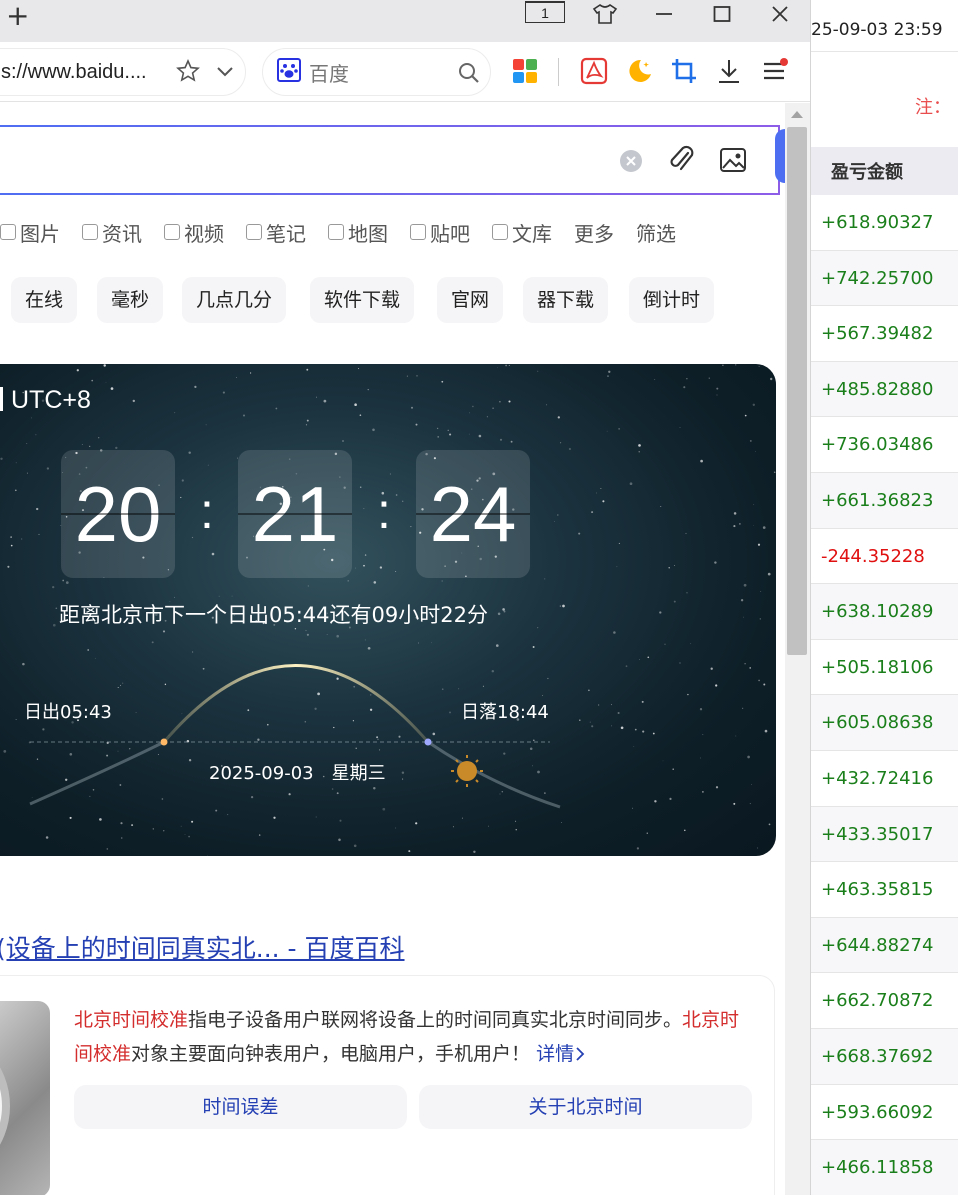  What do you see at coordinates (470, 300) in the screenshot?
I see `related-tag: 官网` at bounding box center [470, 300].